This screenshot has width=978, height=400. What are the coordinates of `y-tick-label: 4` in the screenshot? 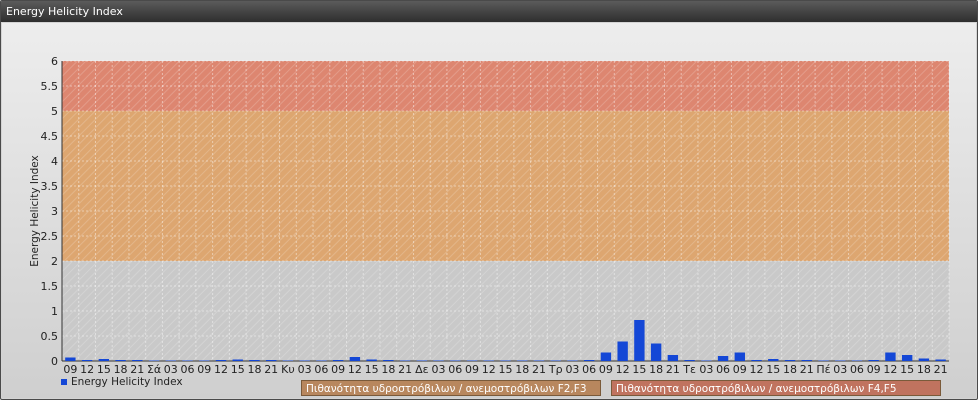 It's located at (54, 161).